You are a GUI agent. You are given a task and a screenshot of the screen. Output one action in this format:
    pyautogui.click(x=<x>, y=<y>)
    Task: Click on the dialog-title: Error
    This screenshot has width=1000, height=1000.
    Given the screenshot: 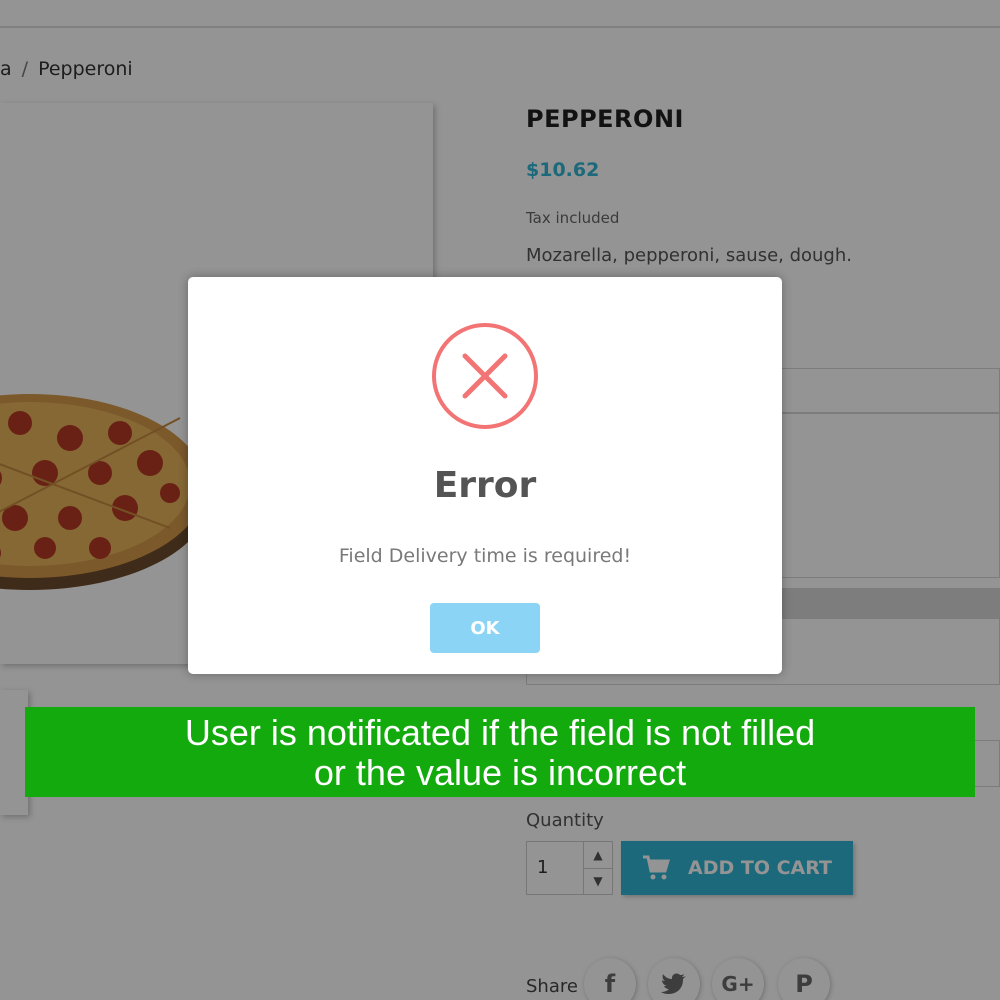 What is the action you would take?
    pyautogui.click(x=485, y=485)
    